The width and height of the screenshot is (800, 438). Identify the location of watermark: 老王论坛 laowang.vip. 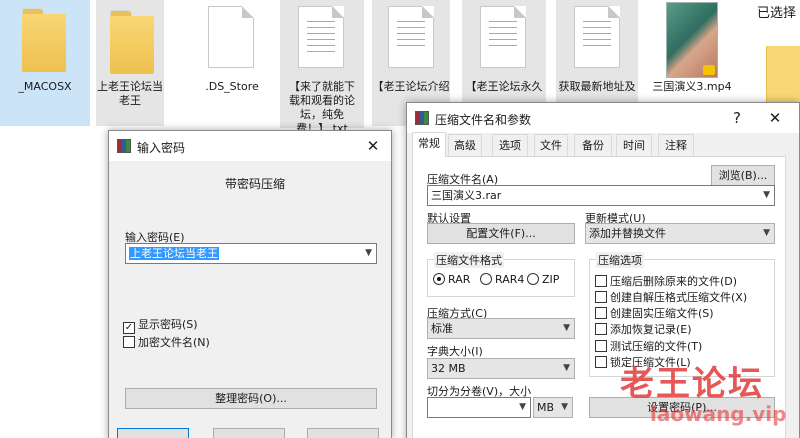
(703, 391).